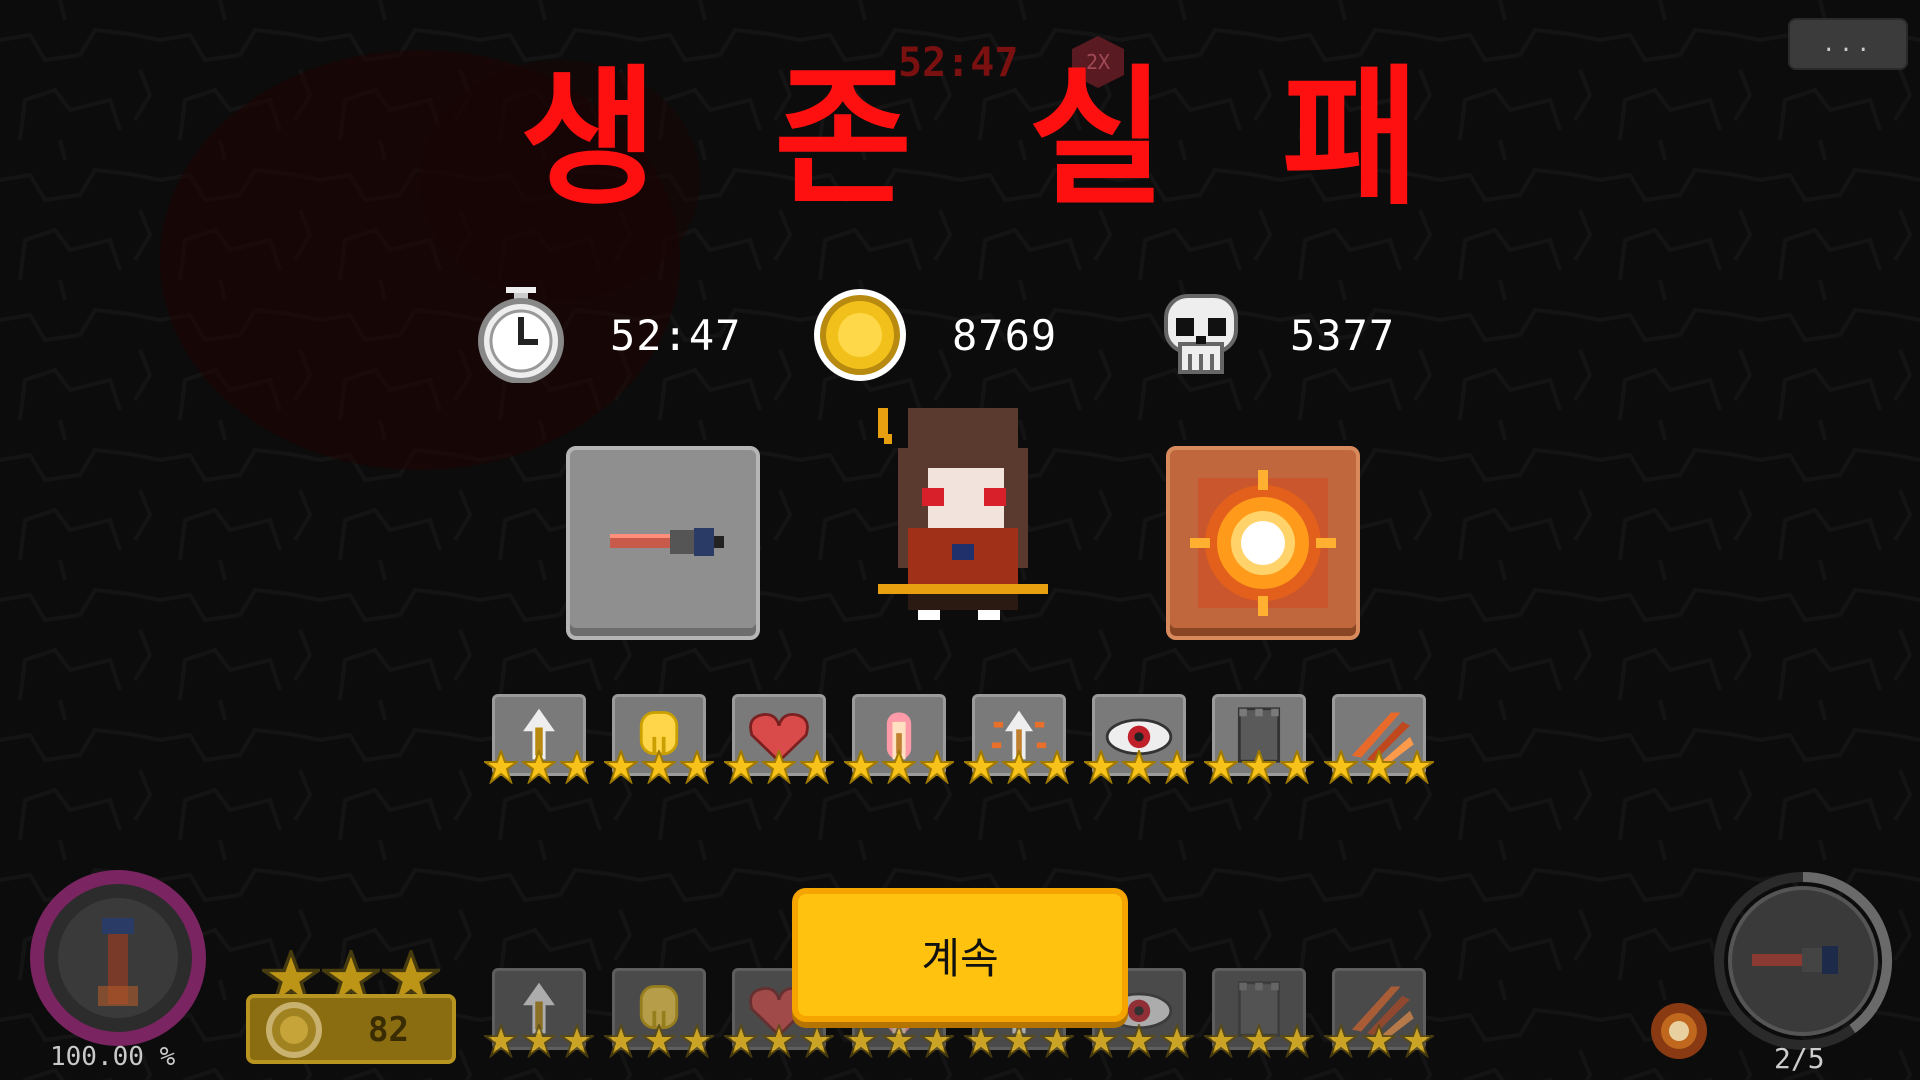 The image size is (1920, 1080). I want to click on stat-kills: 5377, so click(1275, 335).